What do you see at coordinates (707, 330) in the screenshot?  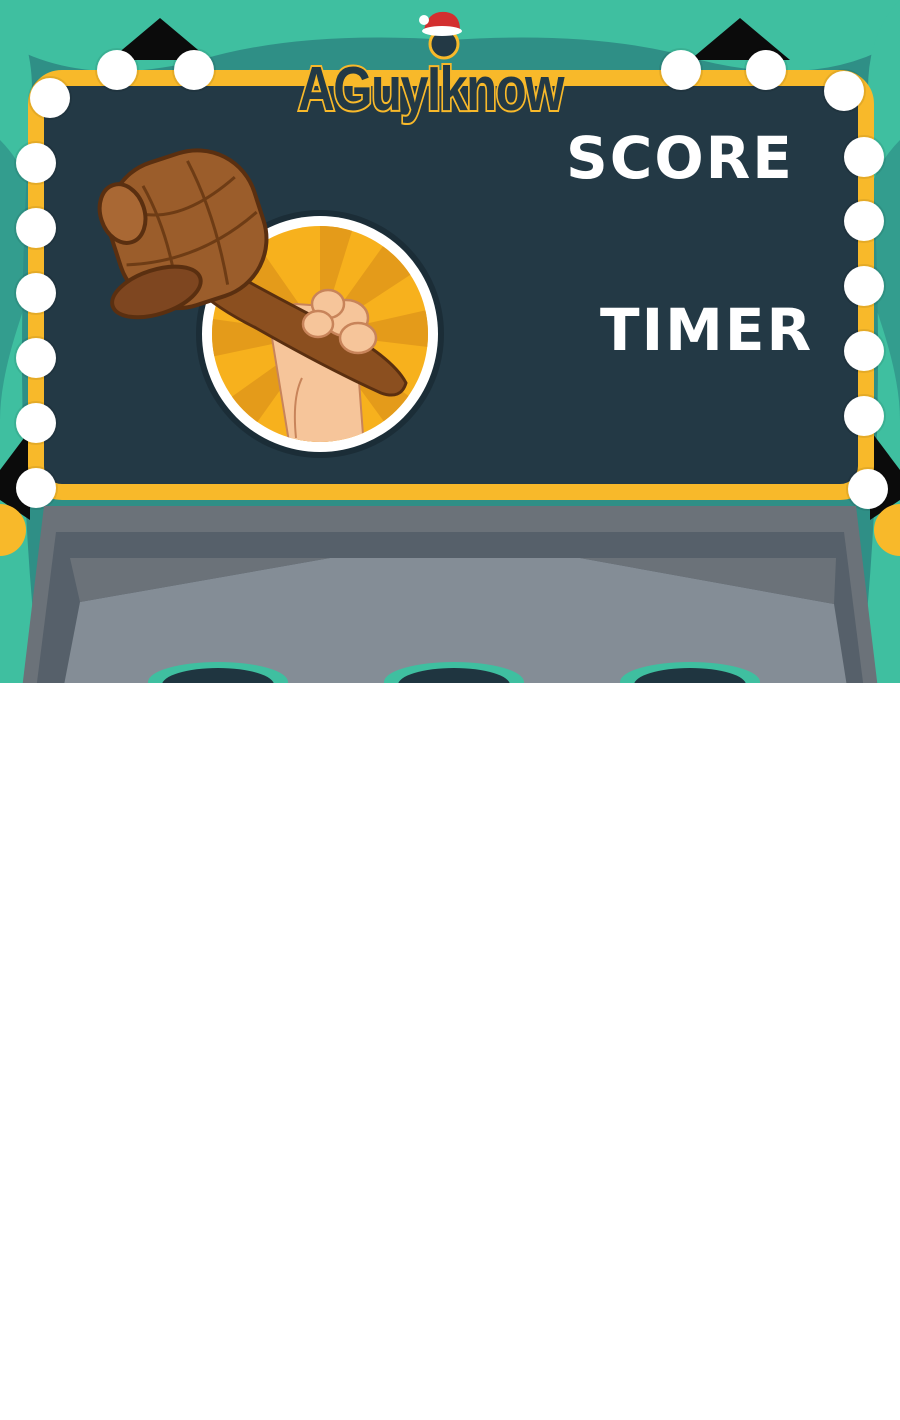 I see `timer-label: TiMER` at bounding box center [707, 330].